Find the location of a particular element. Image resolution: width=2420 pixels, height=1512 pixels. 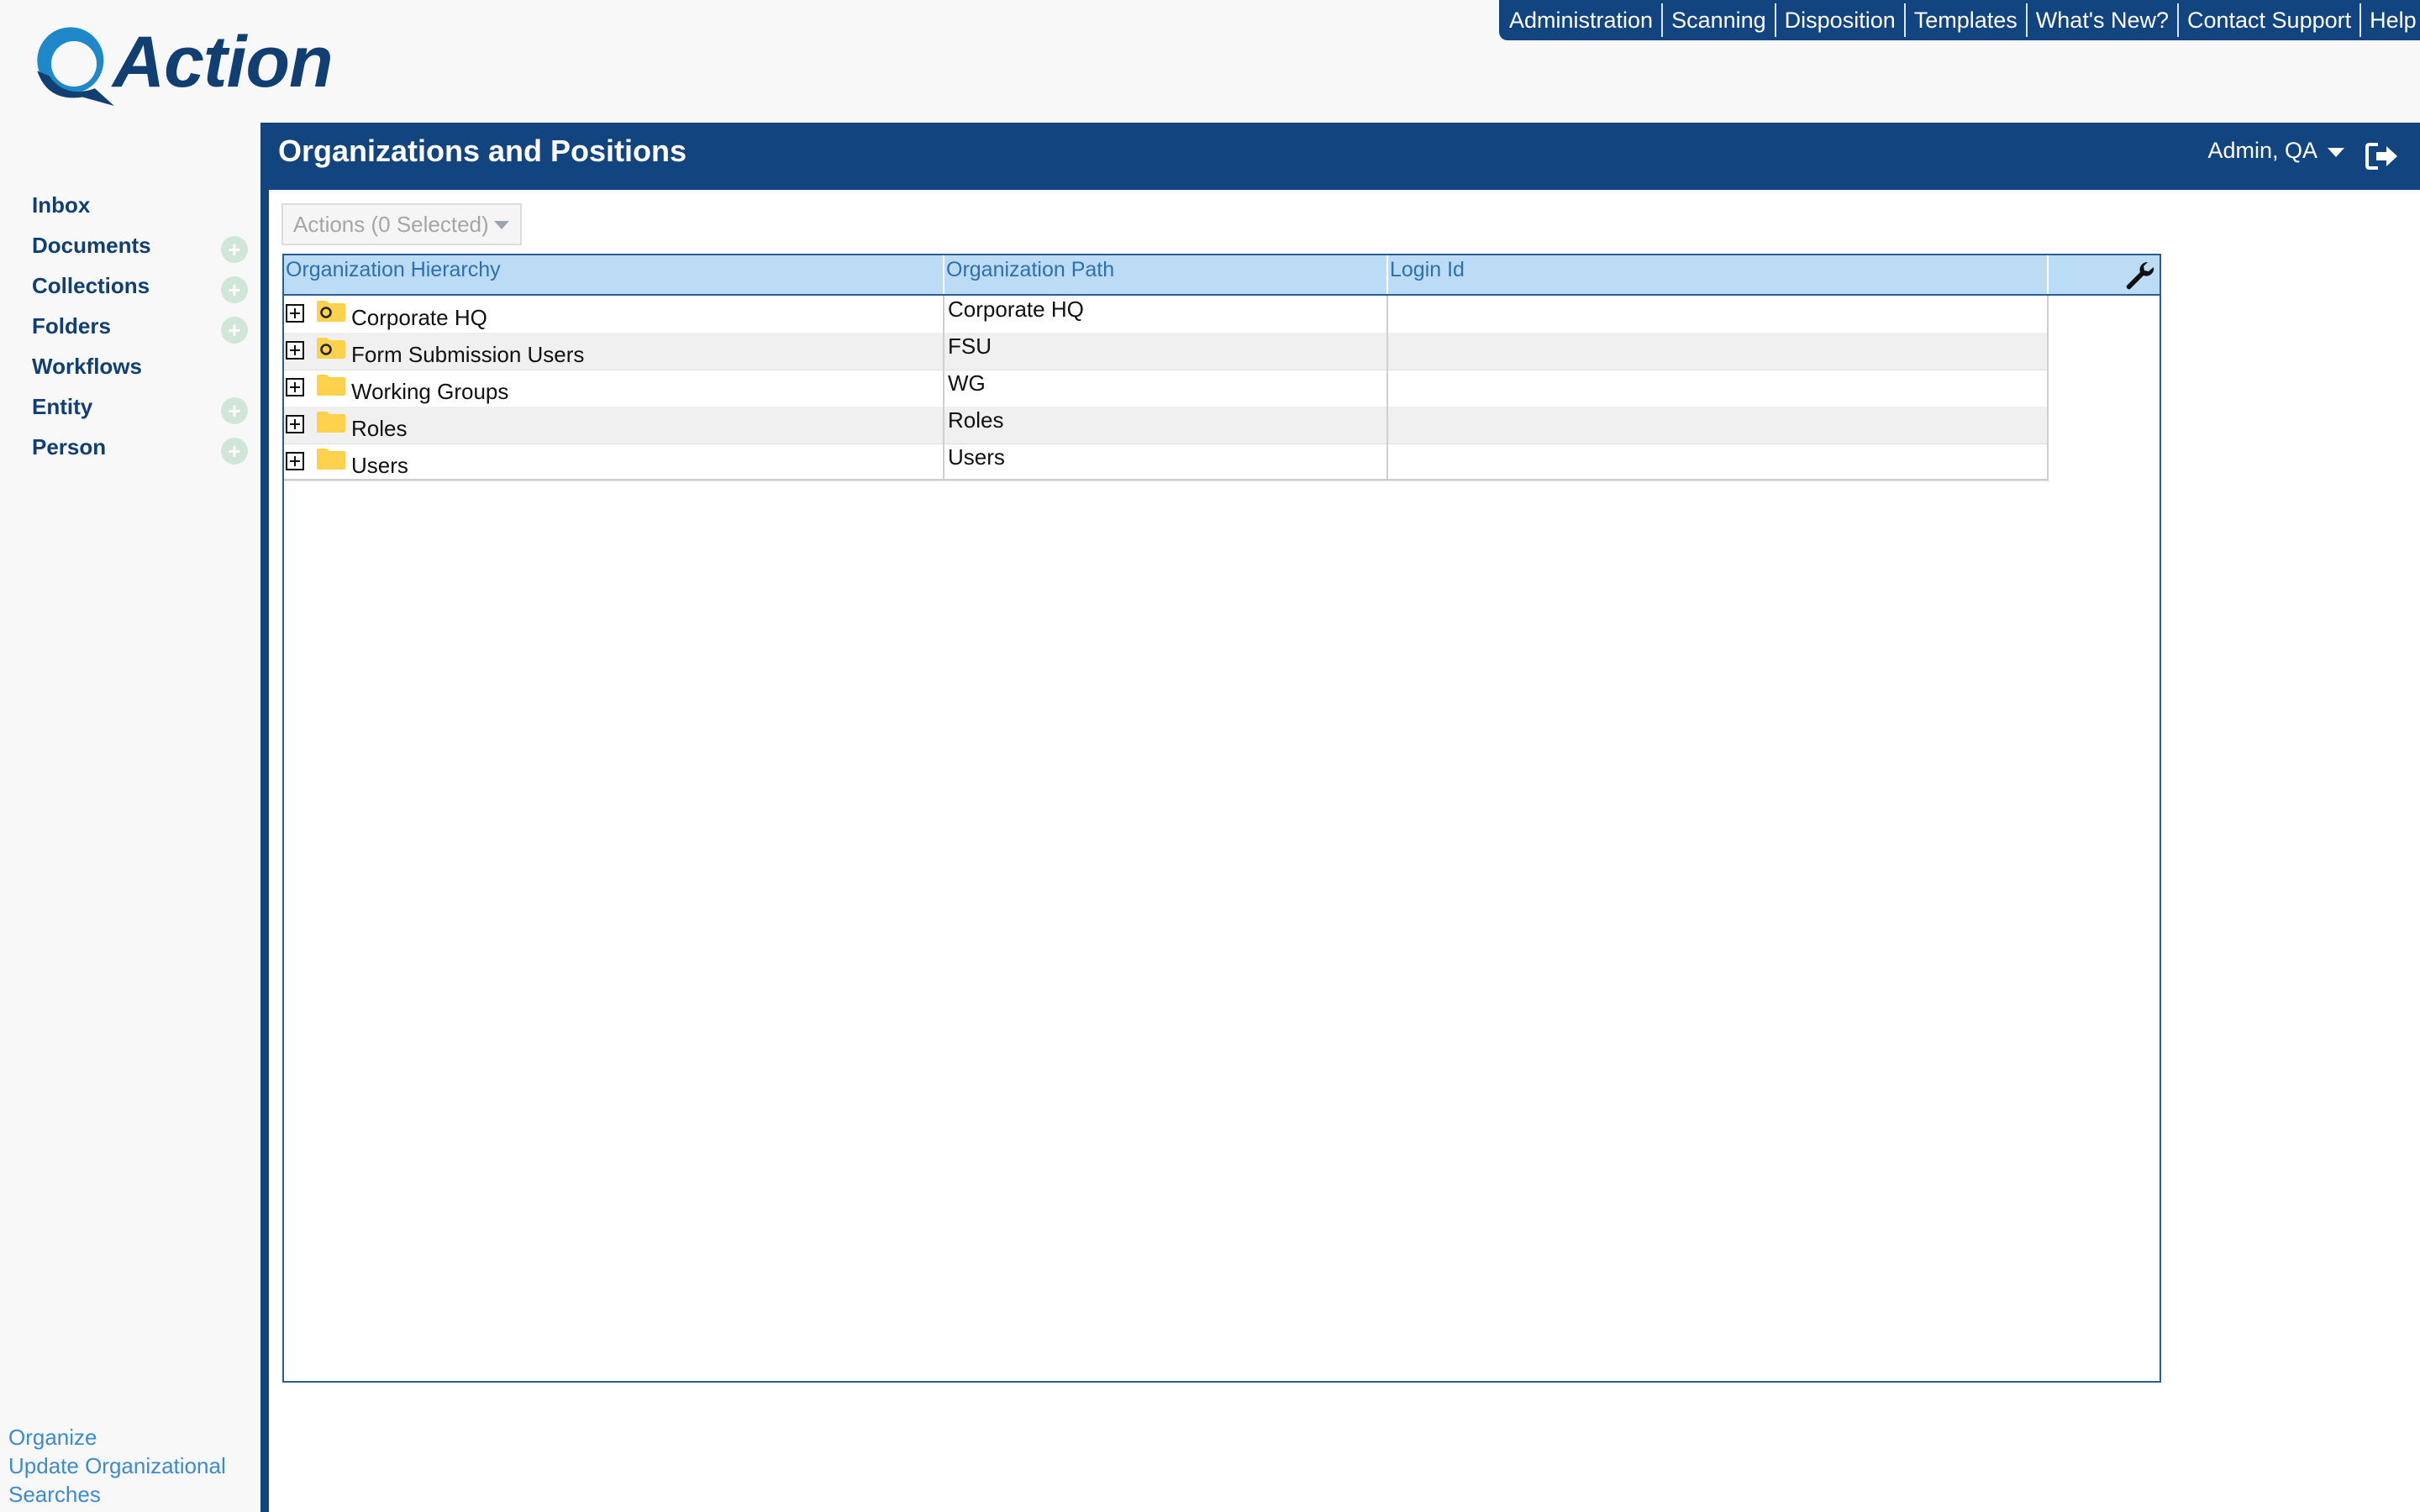

path-cell: WG is located at coordinates (1166, 388).